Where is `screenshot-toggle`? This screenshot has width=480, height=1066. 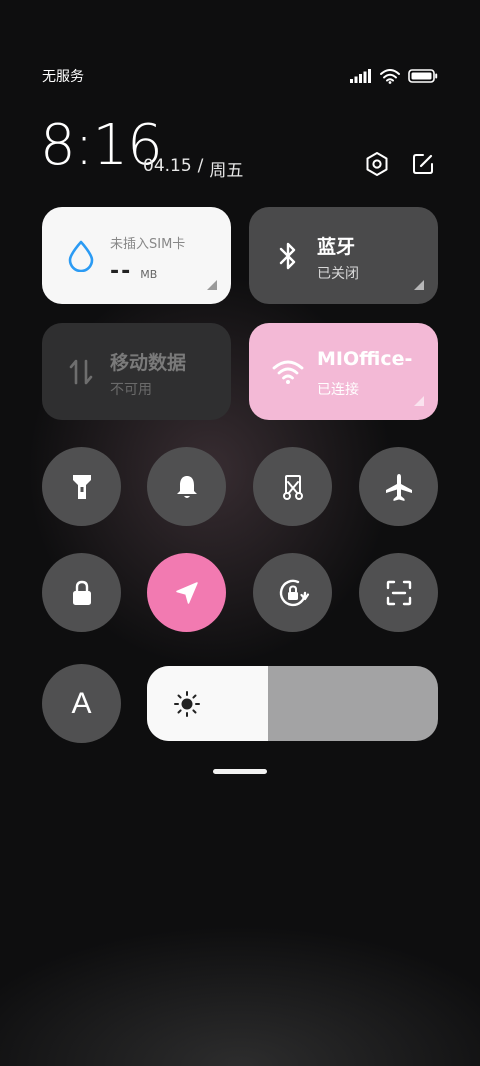 screenshot-toggle is located at coordinates (292, 486).